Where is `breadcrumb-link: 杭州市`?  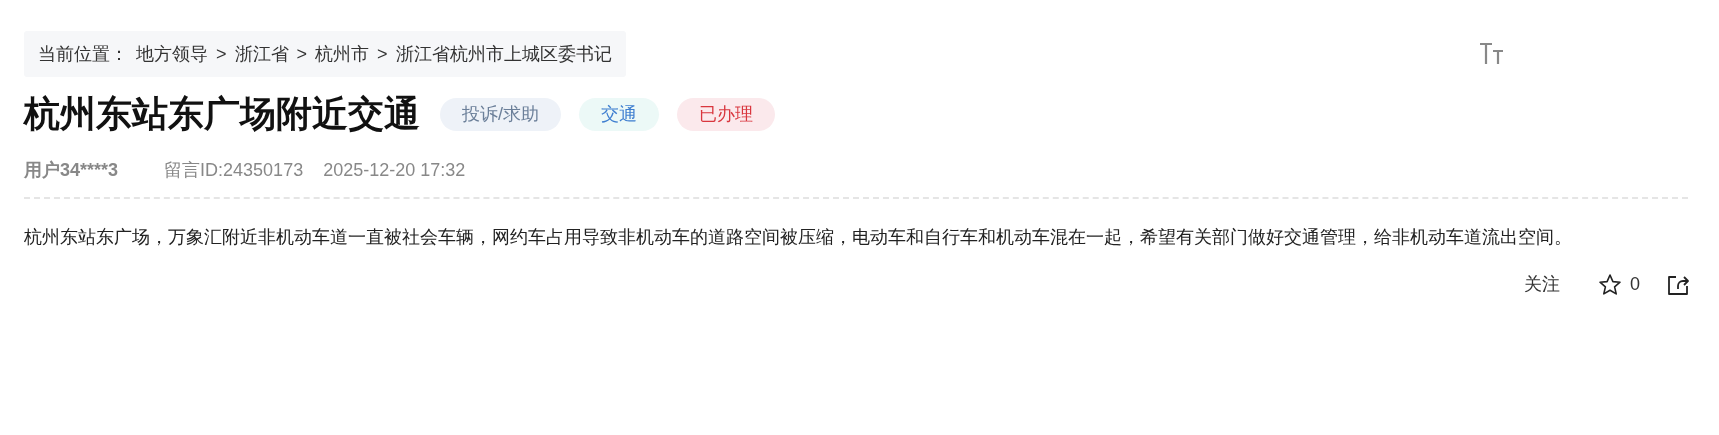 breadcrumb-link: 杭州市 is located at coordinates (342, 54).